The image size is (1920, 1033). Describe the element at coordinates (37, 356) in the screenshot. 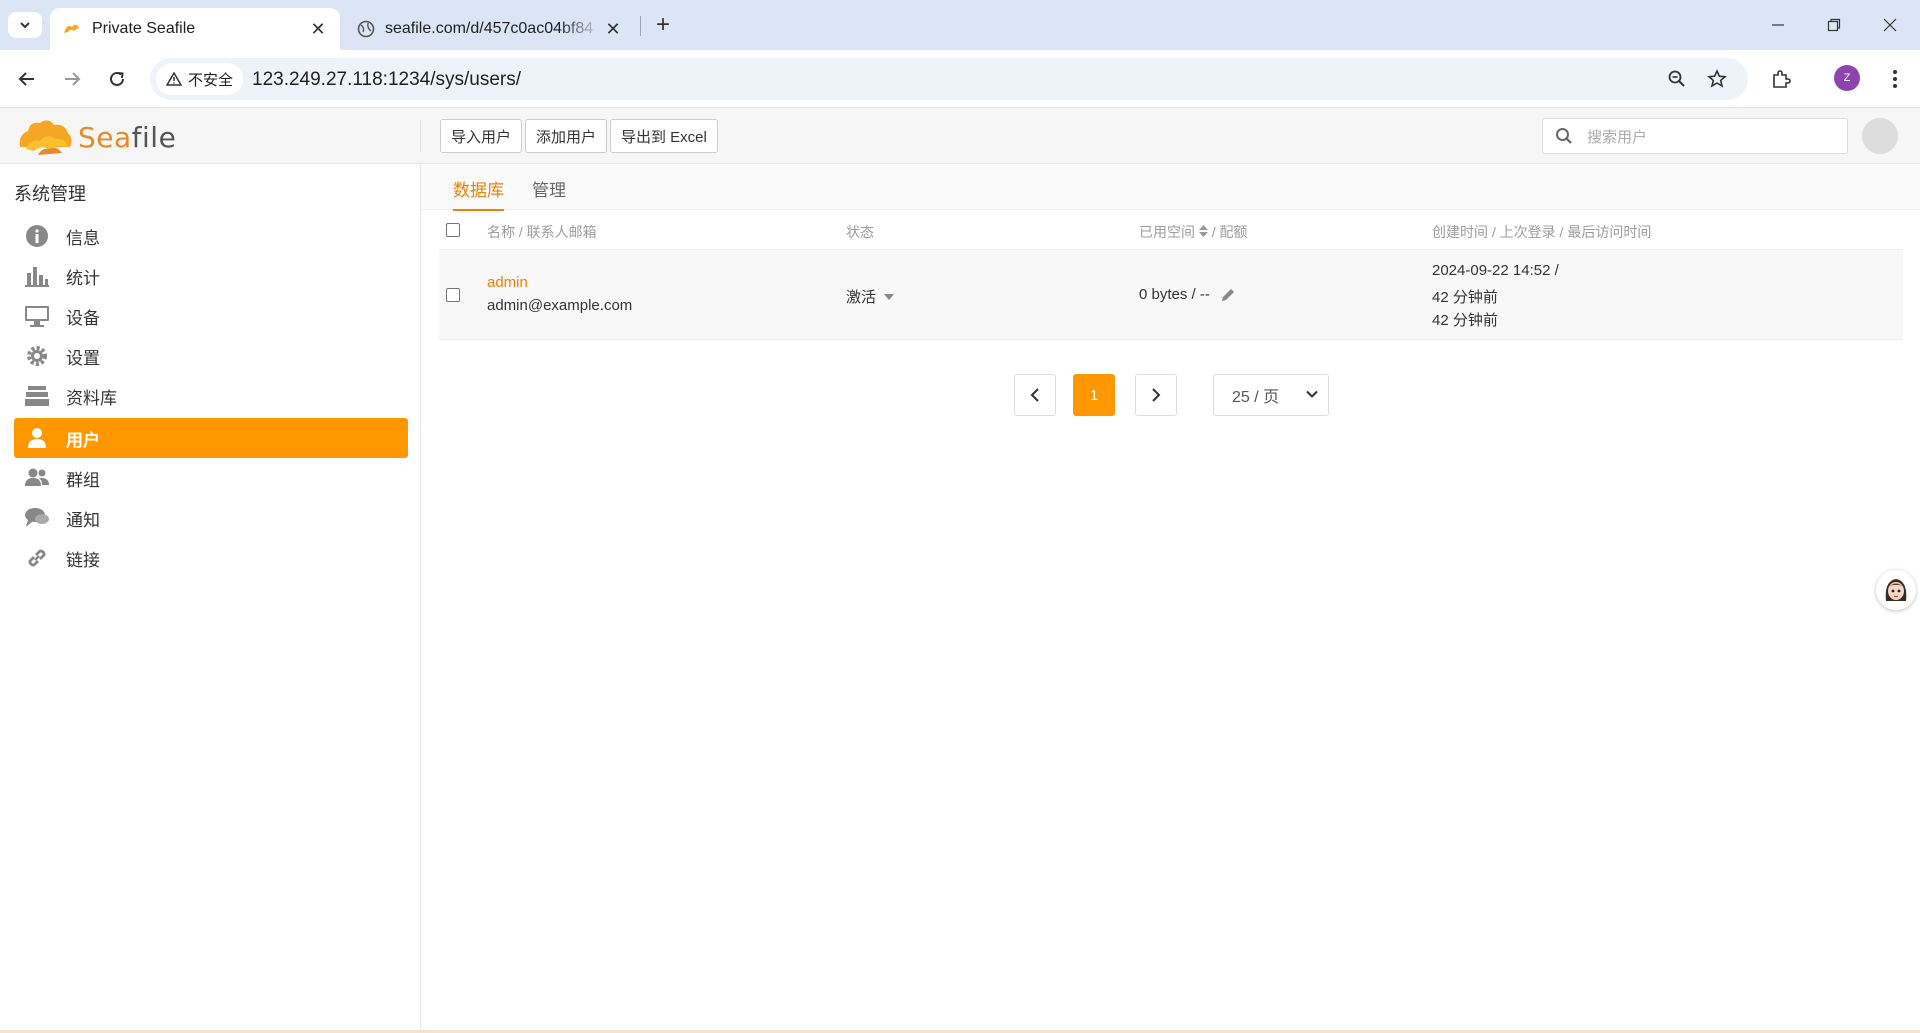

I see `gear-icon` at that location.